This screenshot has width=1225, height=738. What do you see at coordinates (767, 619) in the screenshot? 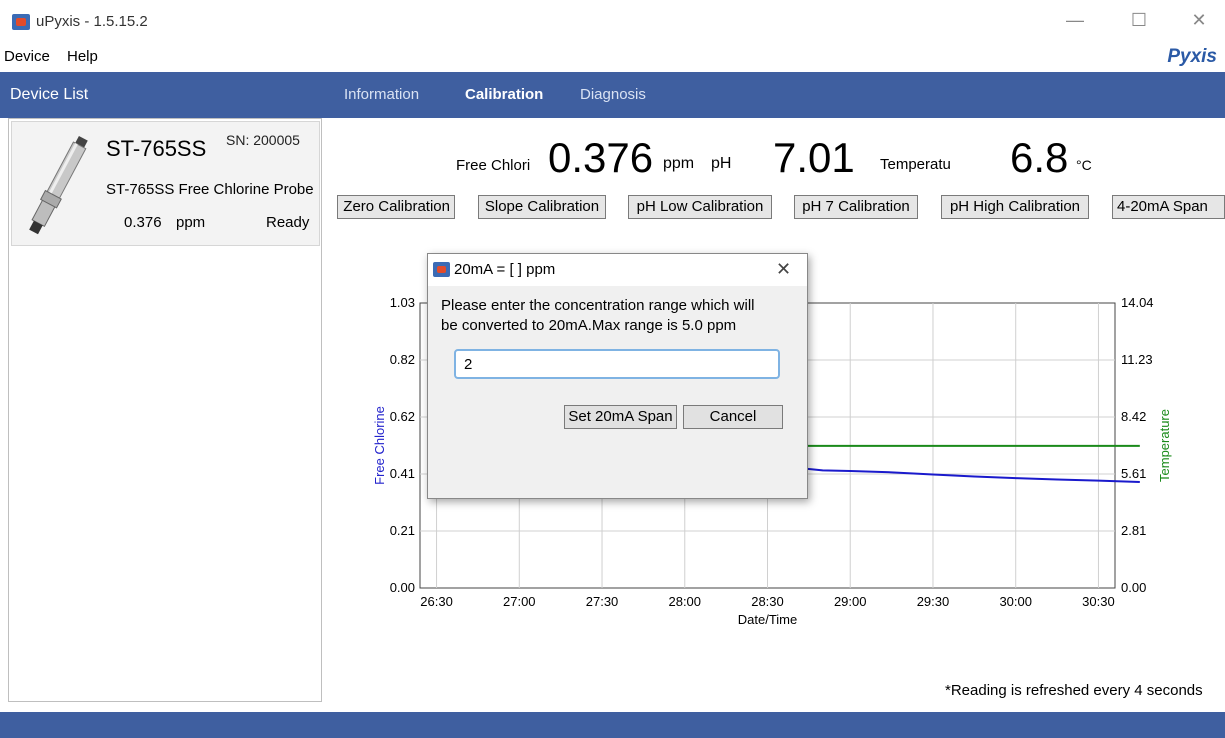
I see `x-axis-title: Date/Time` at bounding box center [767, 619].